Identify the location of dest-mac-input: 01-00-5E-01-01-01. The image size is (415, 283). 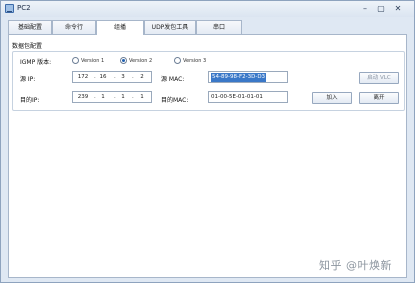
(248, 97).